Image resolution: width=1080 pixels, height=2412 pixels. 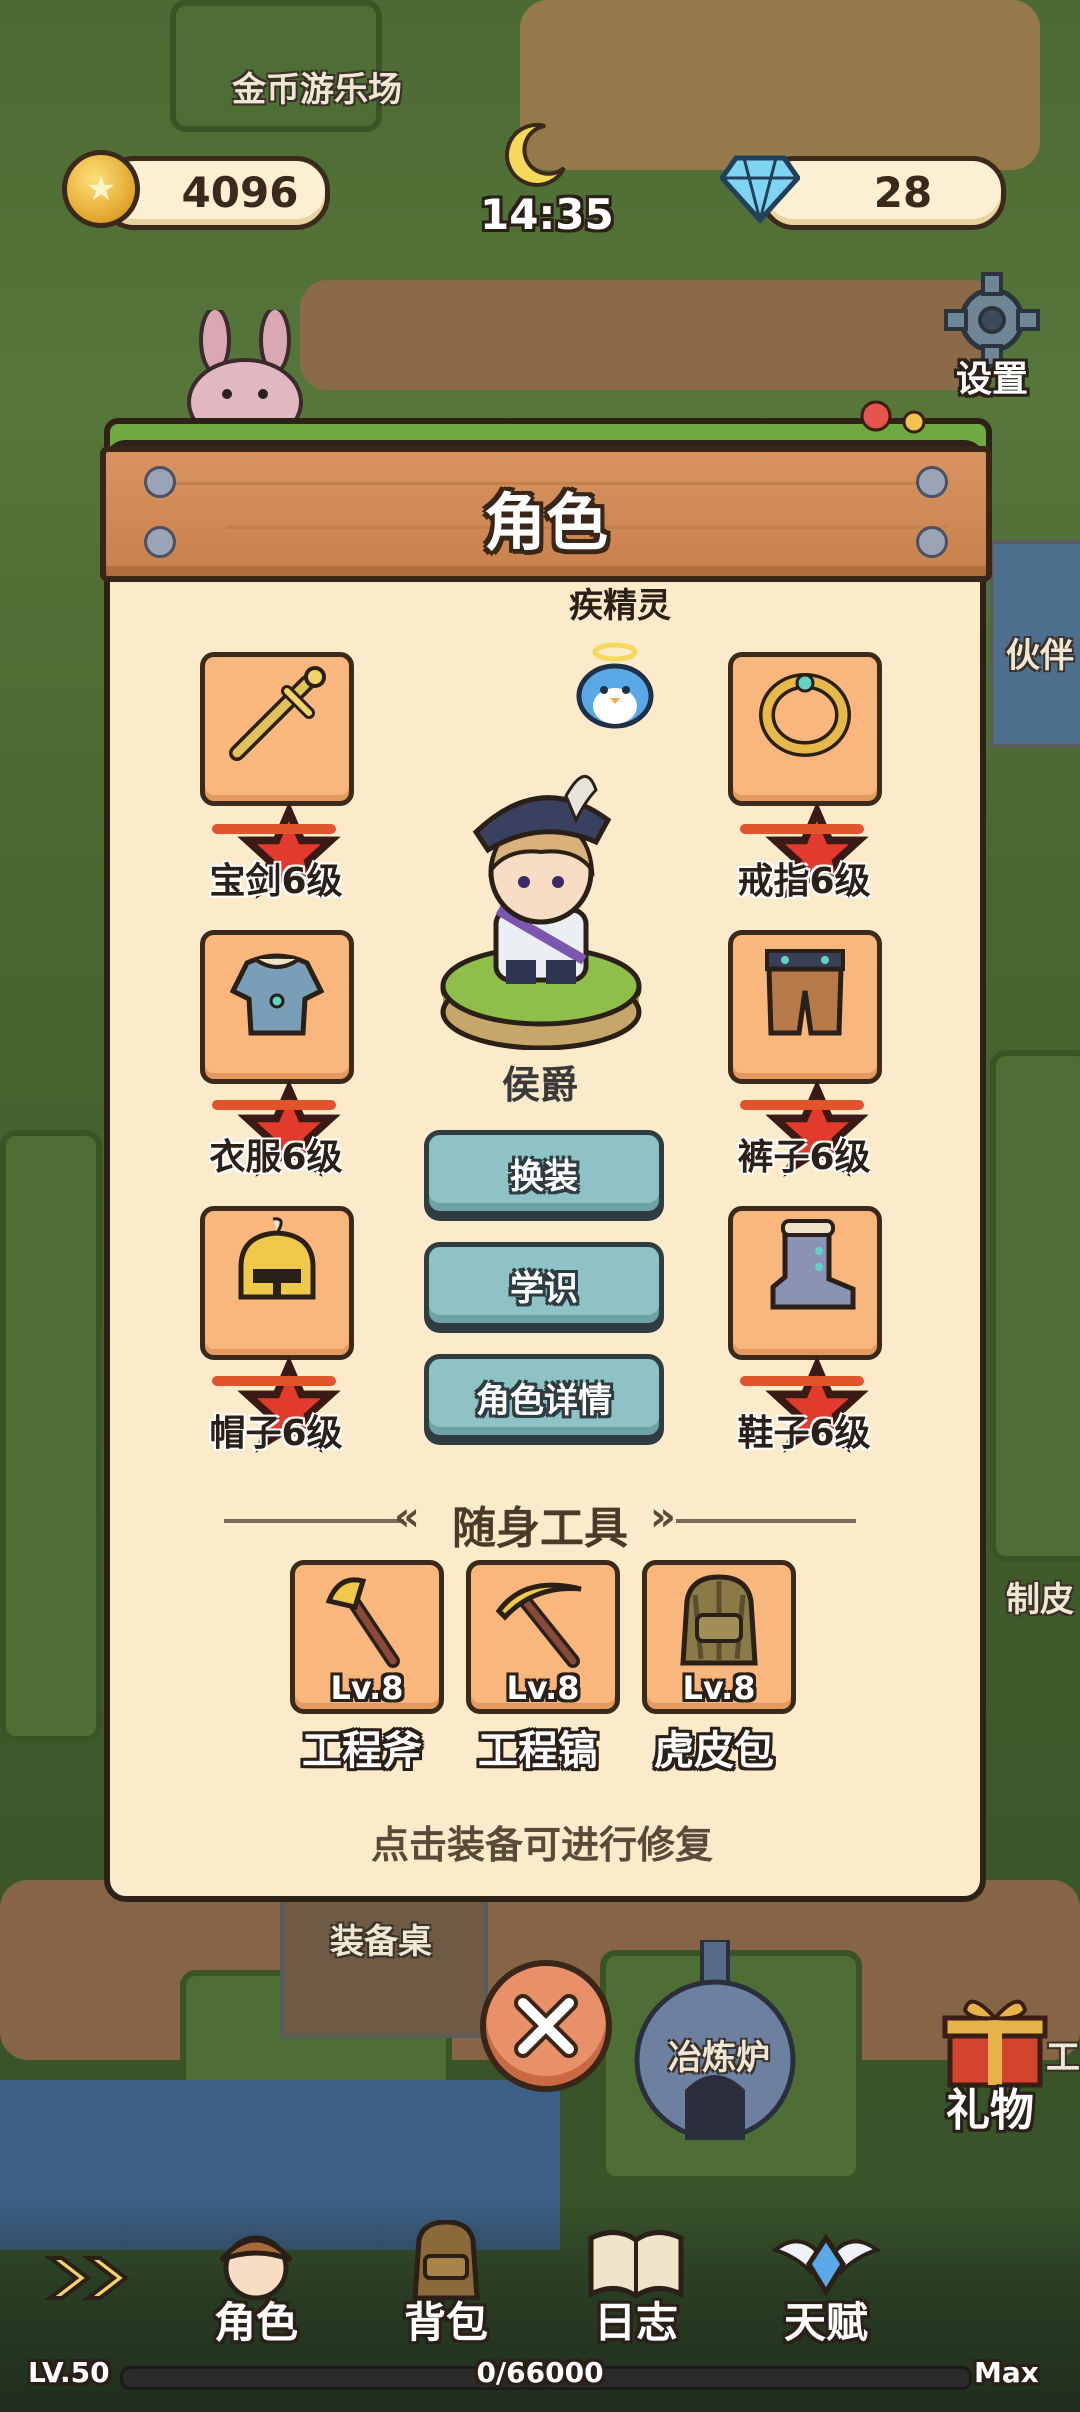 I want to click on xp-text: 0/66000, so click(x=540, y=2372).